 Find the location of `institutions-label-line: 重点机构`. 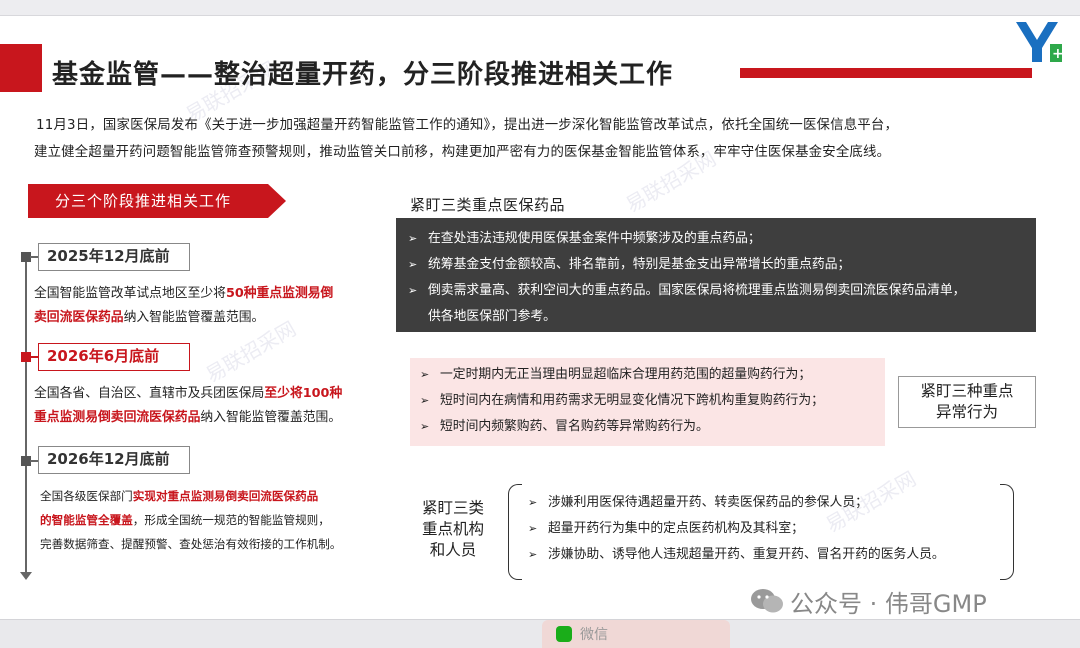

institutions-label-line: 重点机构 is located at coordinates (452, 529).